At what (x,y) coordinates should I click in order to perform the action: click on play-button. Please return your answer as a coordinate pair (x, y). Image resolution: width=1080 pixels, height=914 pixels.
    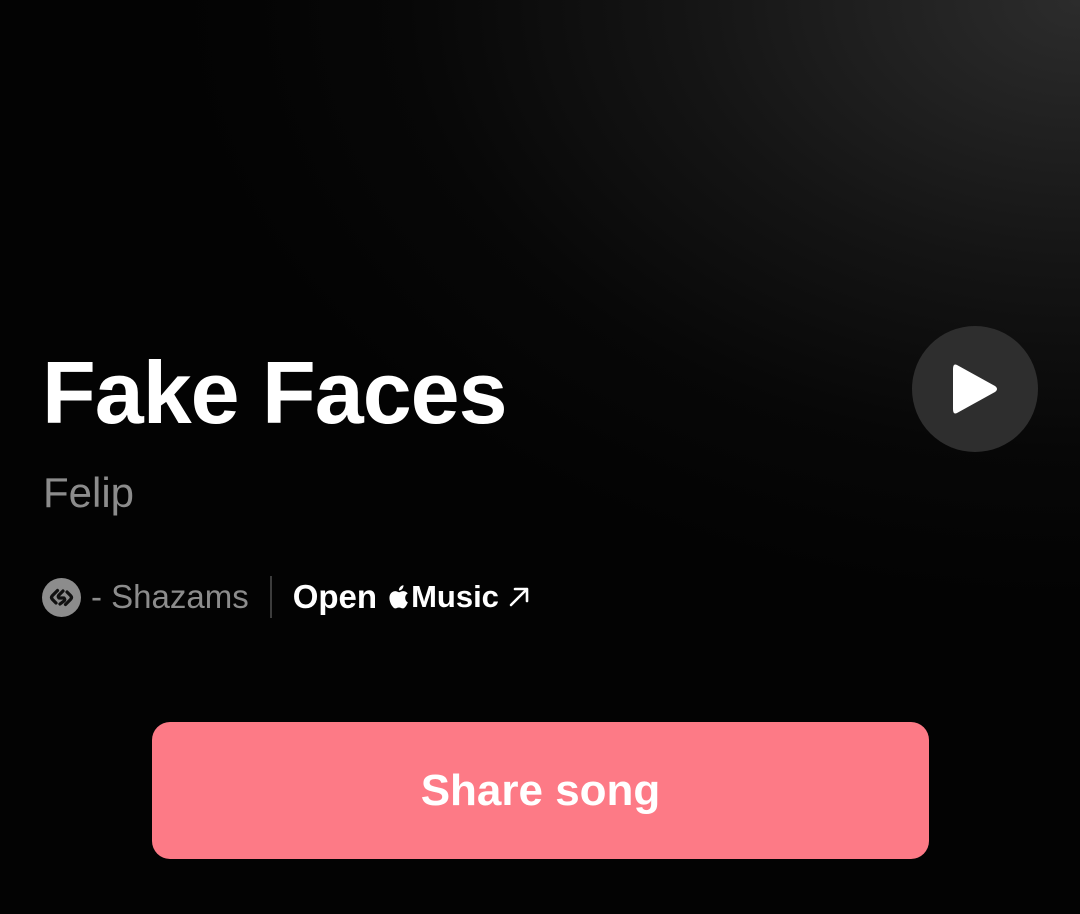
    Looking at the image, I should click on (975, 389).